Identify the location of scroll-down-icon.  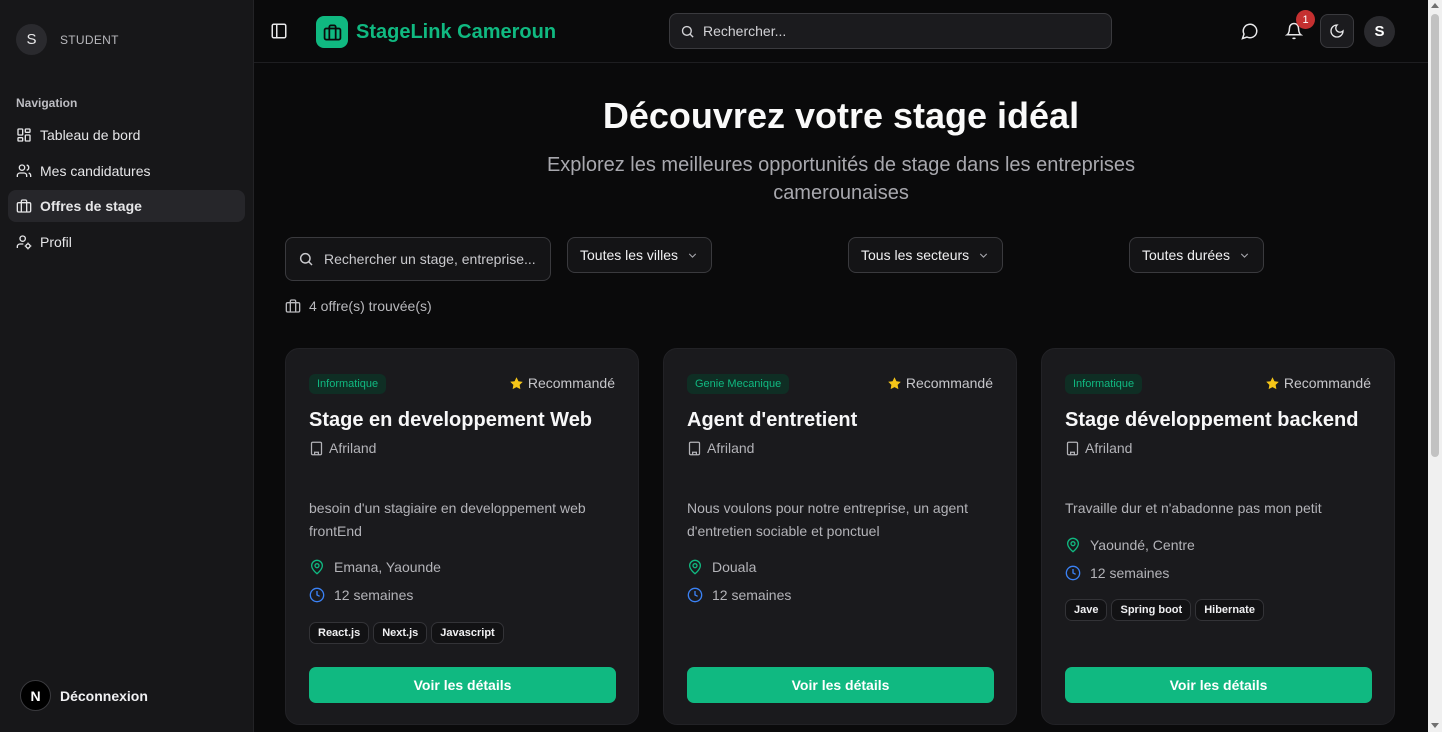
(1435, 725).